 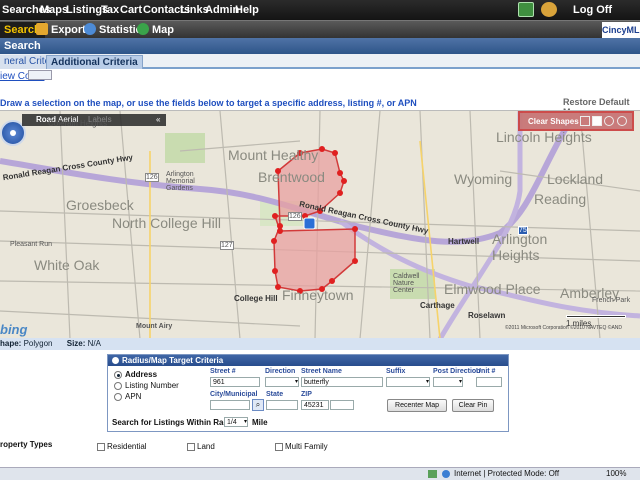 I want to click on radius-label: Search for Listings Within Radius, so click(x=176, y=422).